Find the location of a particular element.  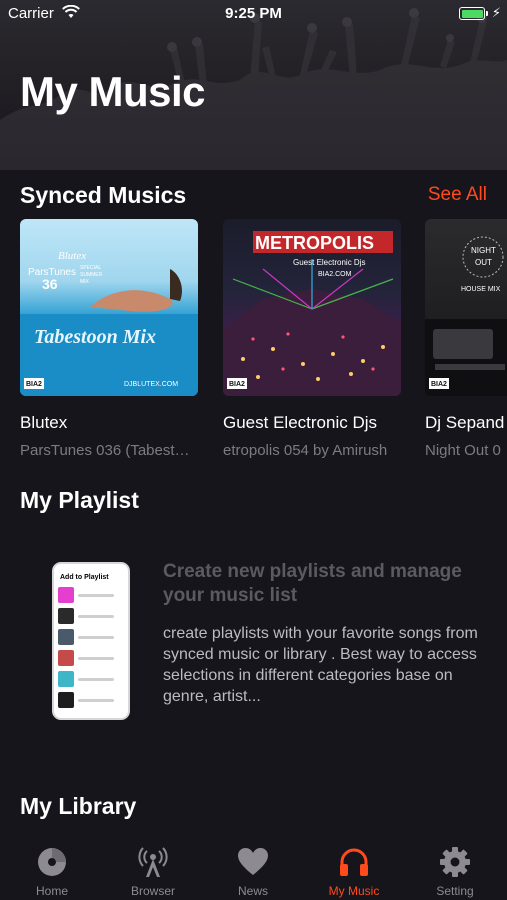

charging-bolt-icon: ⚡ is located at coordinates (496, 12).